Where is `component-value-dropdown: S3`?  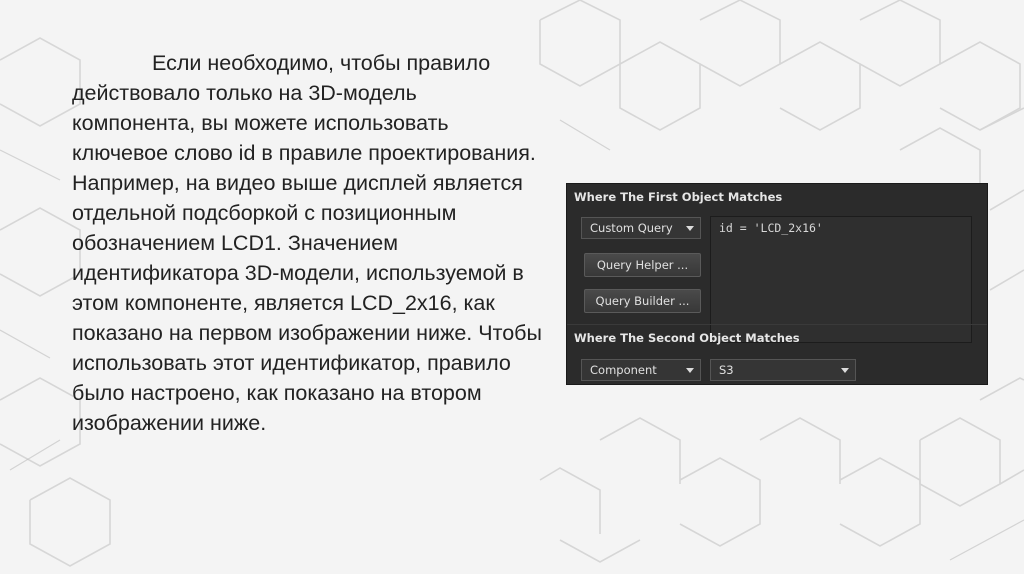
component-value-dropdown: S3 is located at coordinates (783, 370).